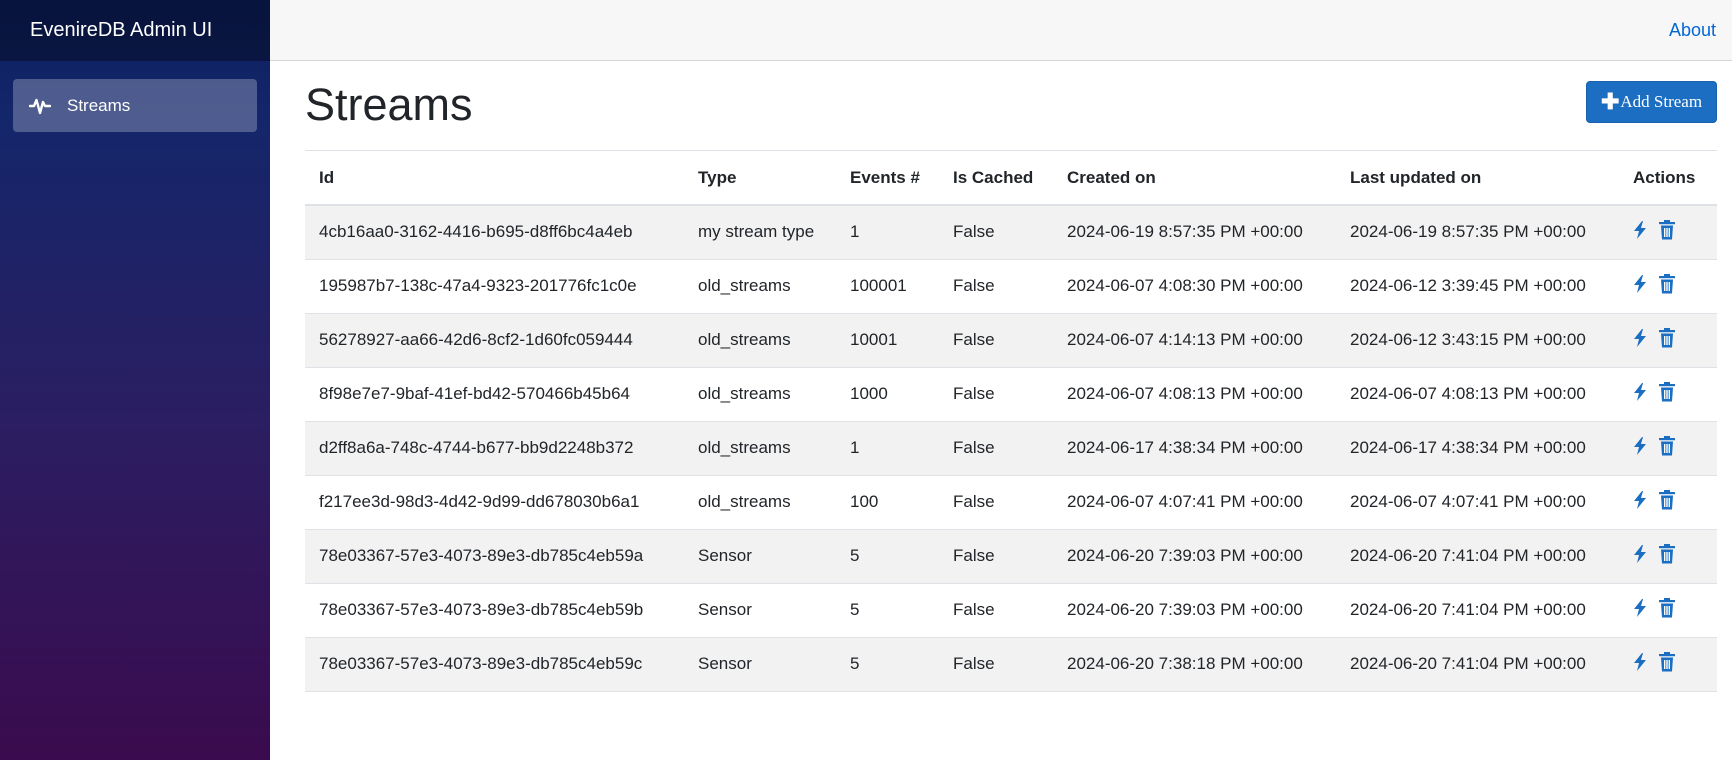  I want to click on cell-events: 1000, so click(887, 394).